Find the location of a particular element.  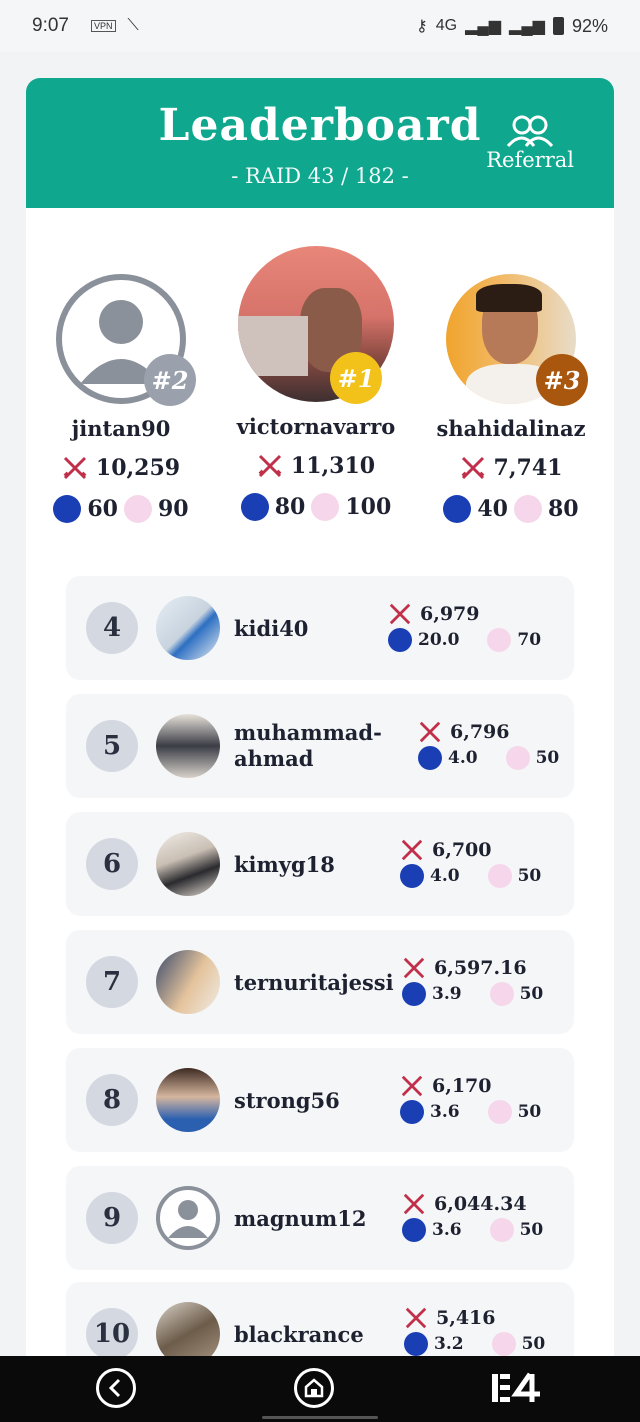

score-value: 7,741 is located at coordinates (528, 468).